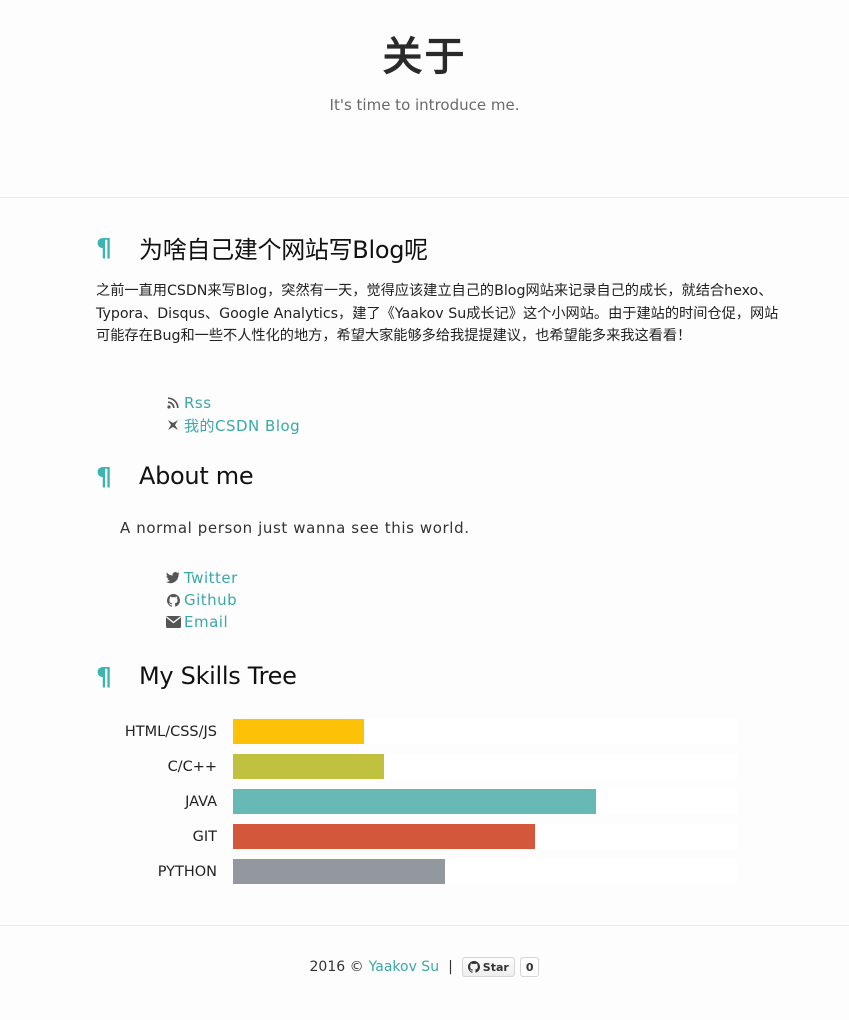 Image resolution: width=849 pixels, height=1020 pixels. Describe the element at coordinates (529, 967) in the screenshot. I see `star-count: 0` at that location.